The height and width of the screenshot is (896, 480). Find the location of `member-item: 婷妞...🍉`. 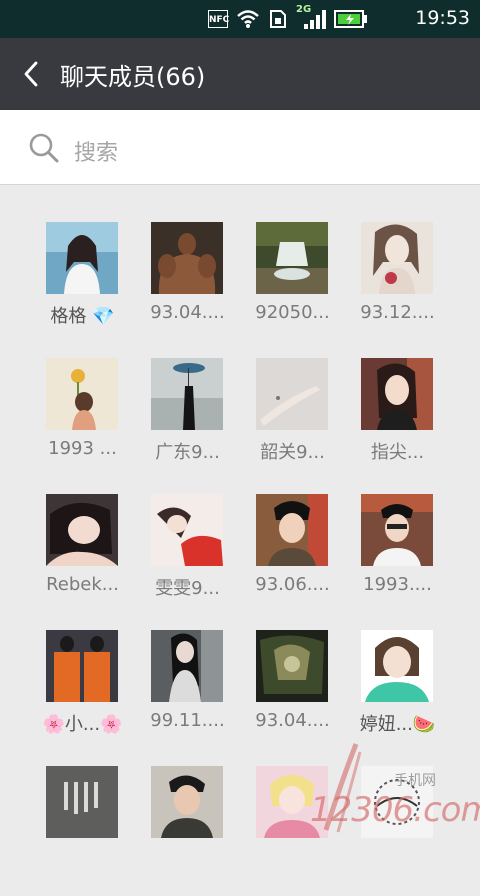

member-item: 婷妞...🍉 is located at coordinates (397, 695).